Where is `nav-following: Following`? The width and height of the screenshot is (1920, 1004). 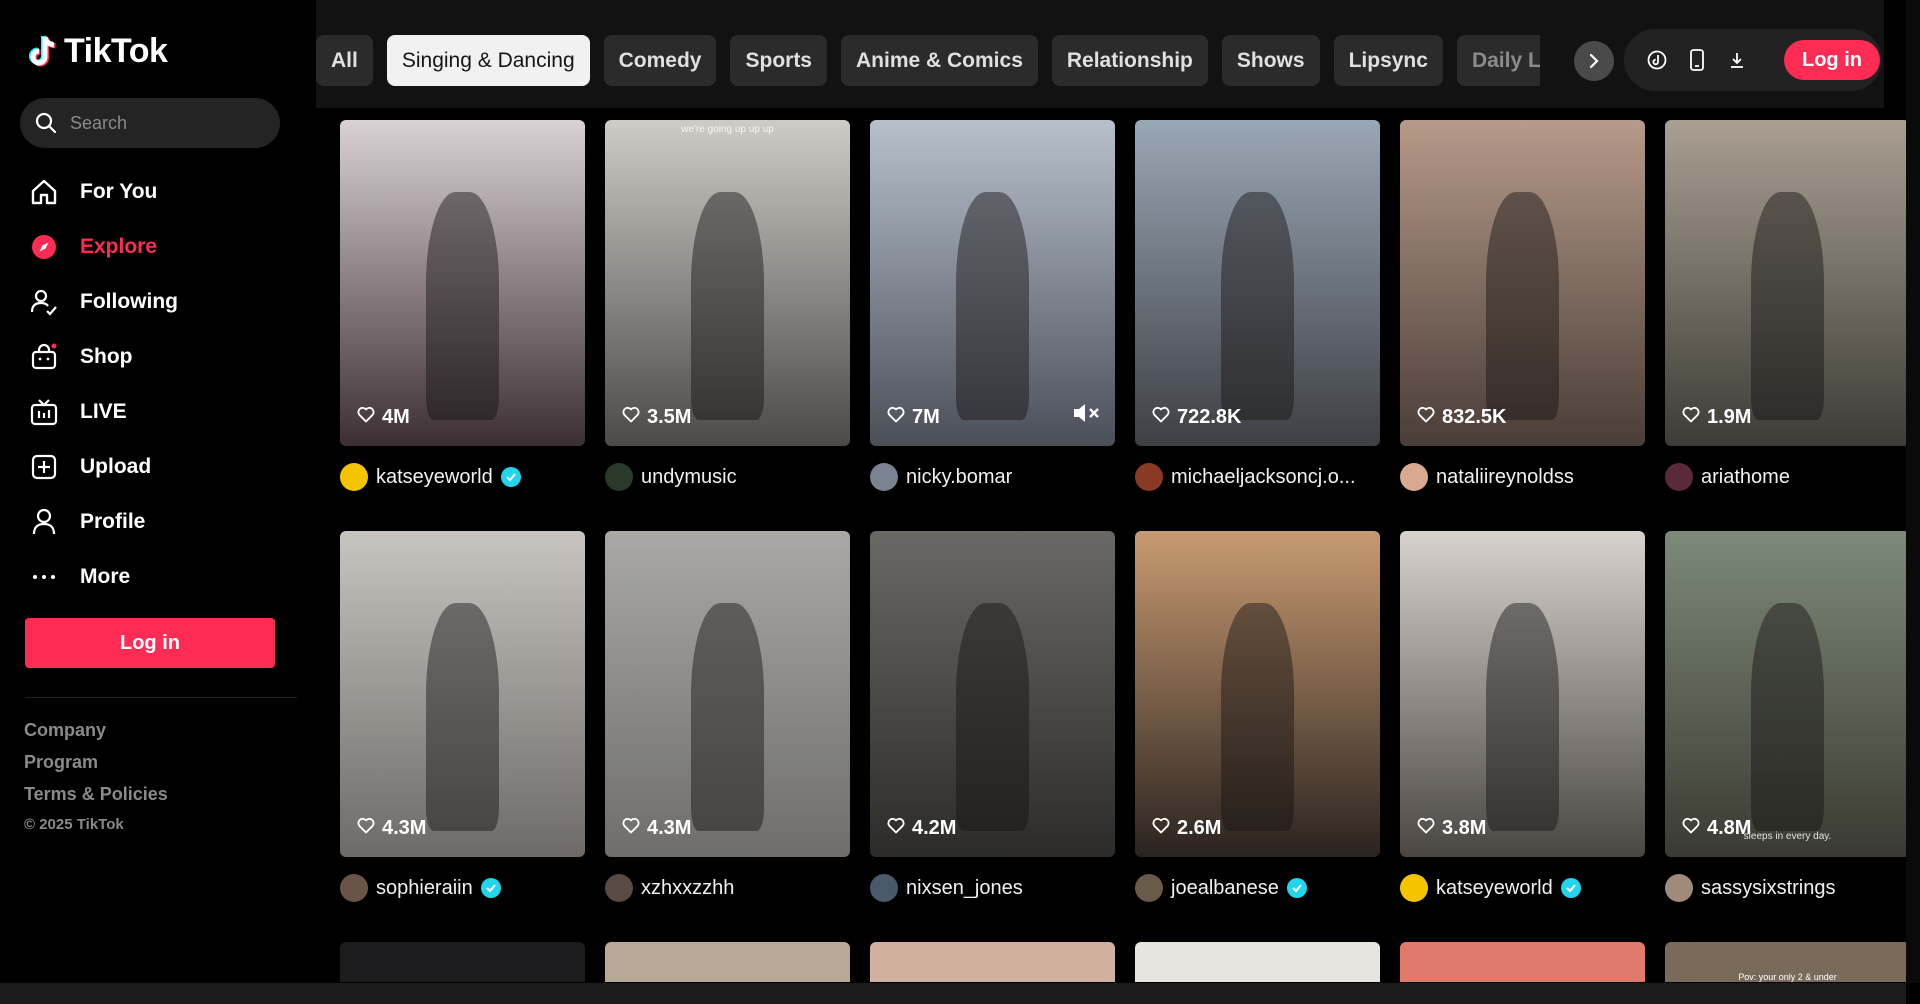
nav-following: Following is located at coordinates (158, 301).